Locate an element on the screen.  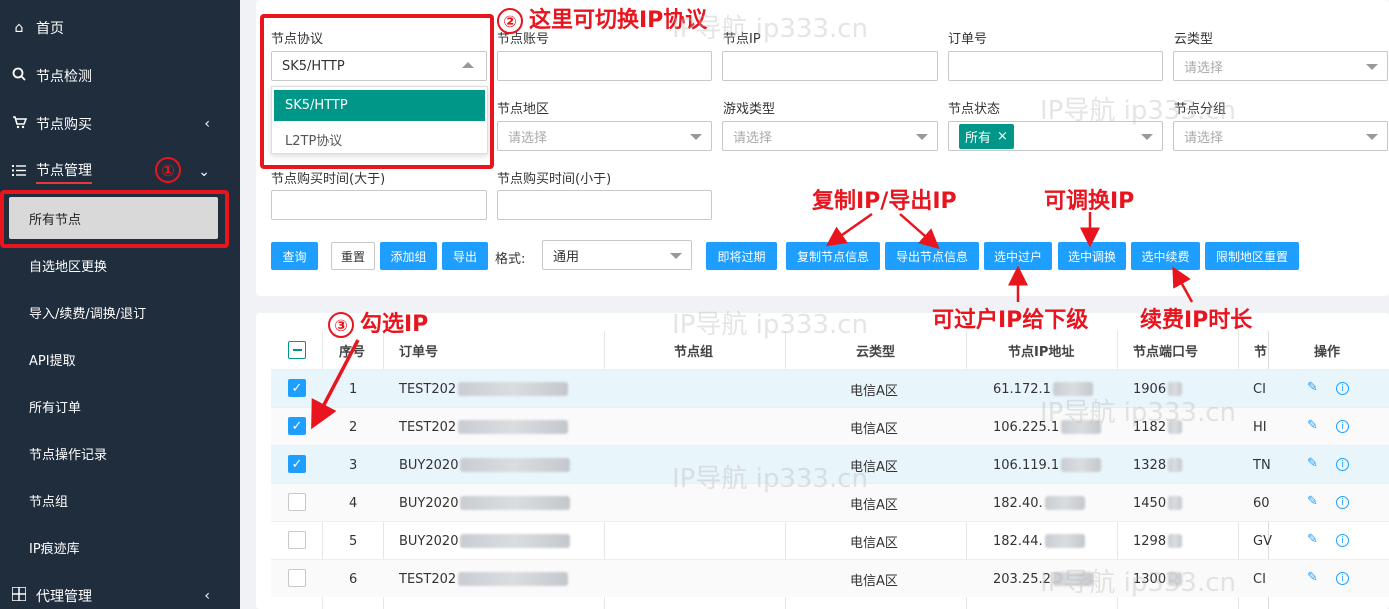
arrow-to-copy is located at coordinates (849, 229).